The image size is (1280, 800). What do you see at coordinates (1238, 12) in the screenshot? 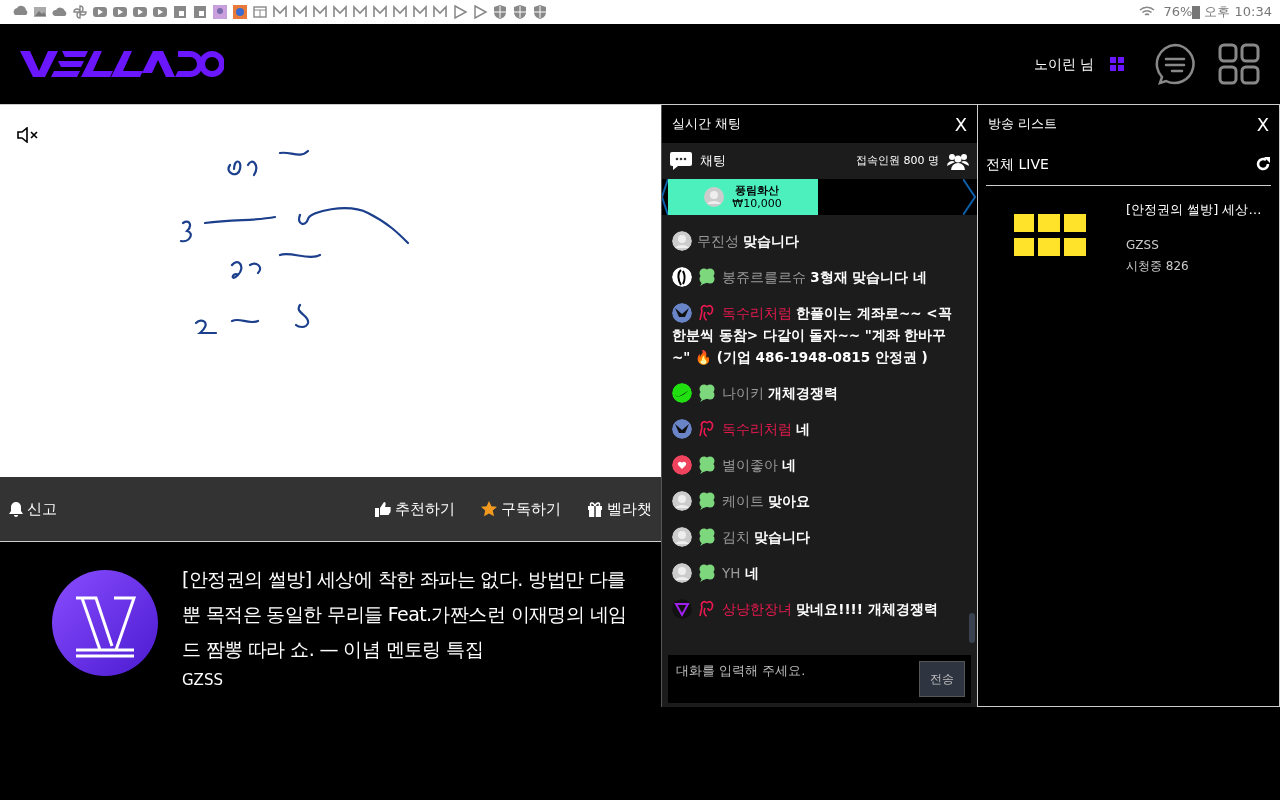
I see `clock-text: 오후 10:34` at bounding box center [1238, 12].